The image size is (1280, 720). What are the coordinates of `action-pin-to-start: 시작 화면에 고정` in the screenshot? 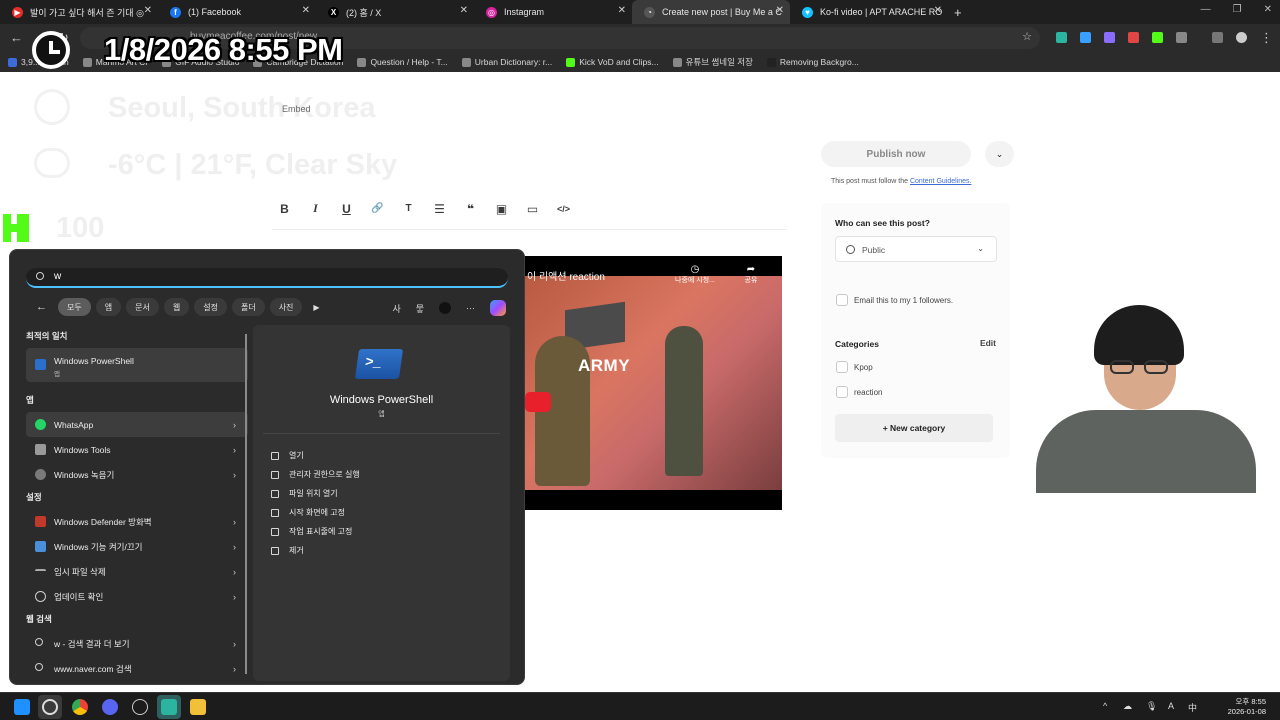 It's located at (308, 512).